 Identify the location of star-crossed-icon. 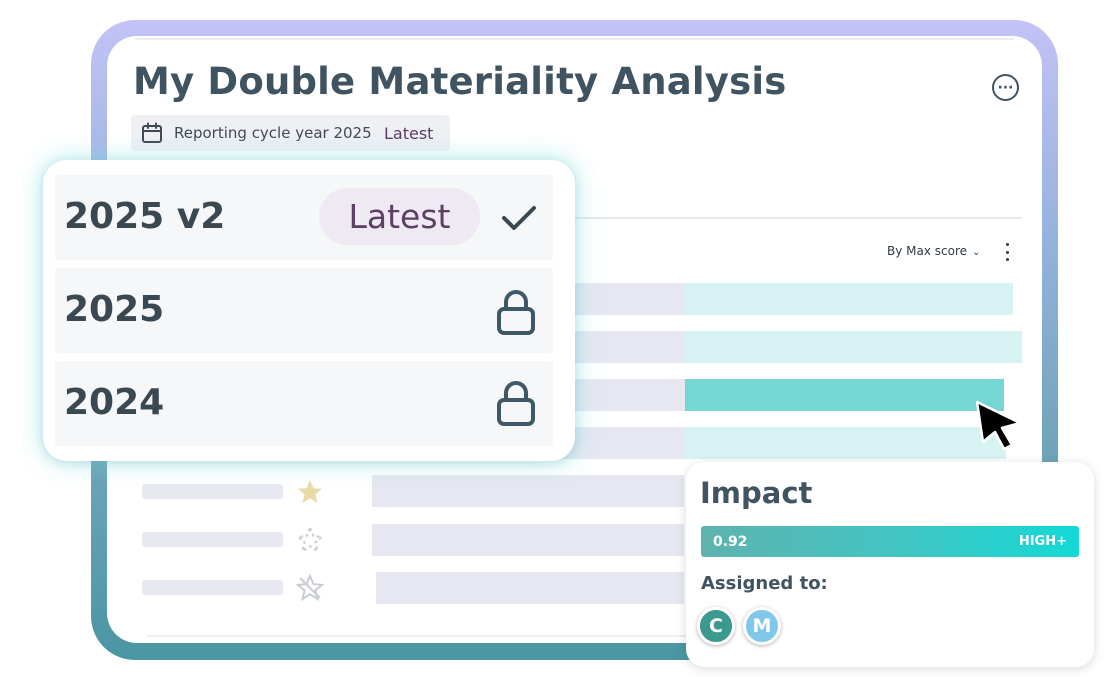
(310, 588).